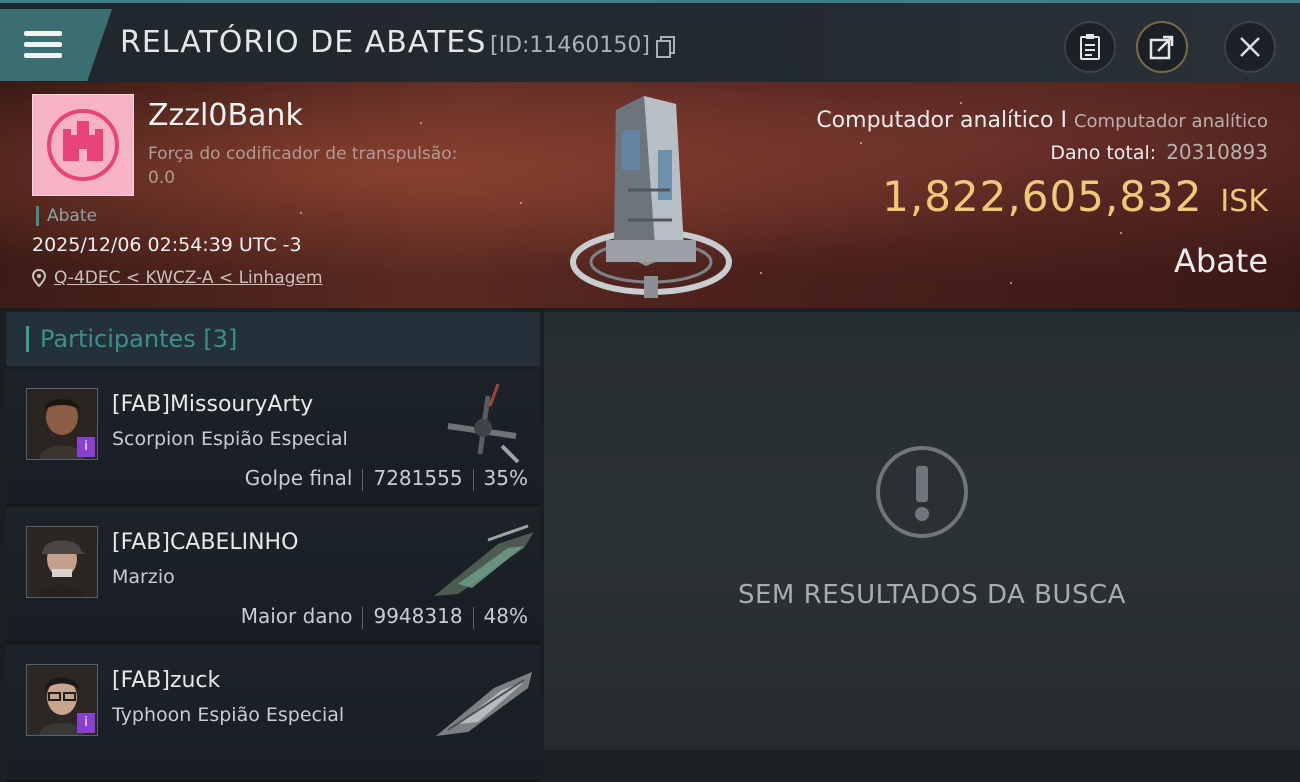 Image resolution: width=1300 pixels, height=782 pixels. I want to click on isk-value: 1,822,605,832 ISK, so click(1075, 196).